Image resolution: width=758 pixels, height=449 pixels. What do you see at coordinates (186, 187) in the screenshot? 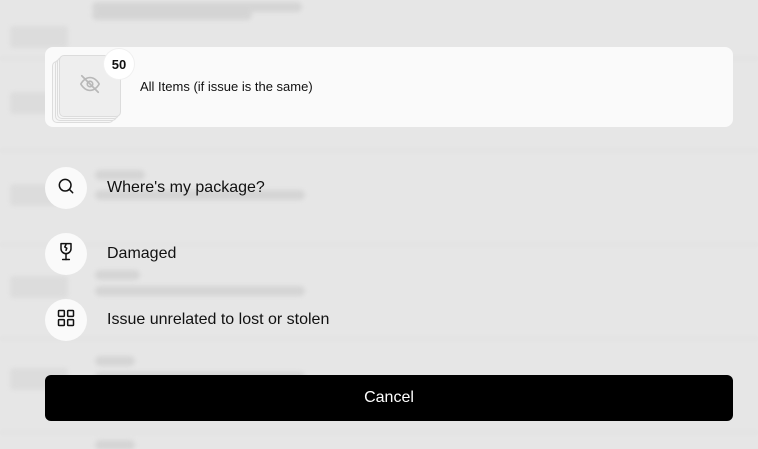
I see `option-label: Where's my package?` at bounding box center [186, 187].